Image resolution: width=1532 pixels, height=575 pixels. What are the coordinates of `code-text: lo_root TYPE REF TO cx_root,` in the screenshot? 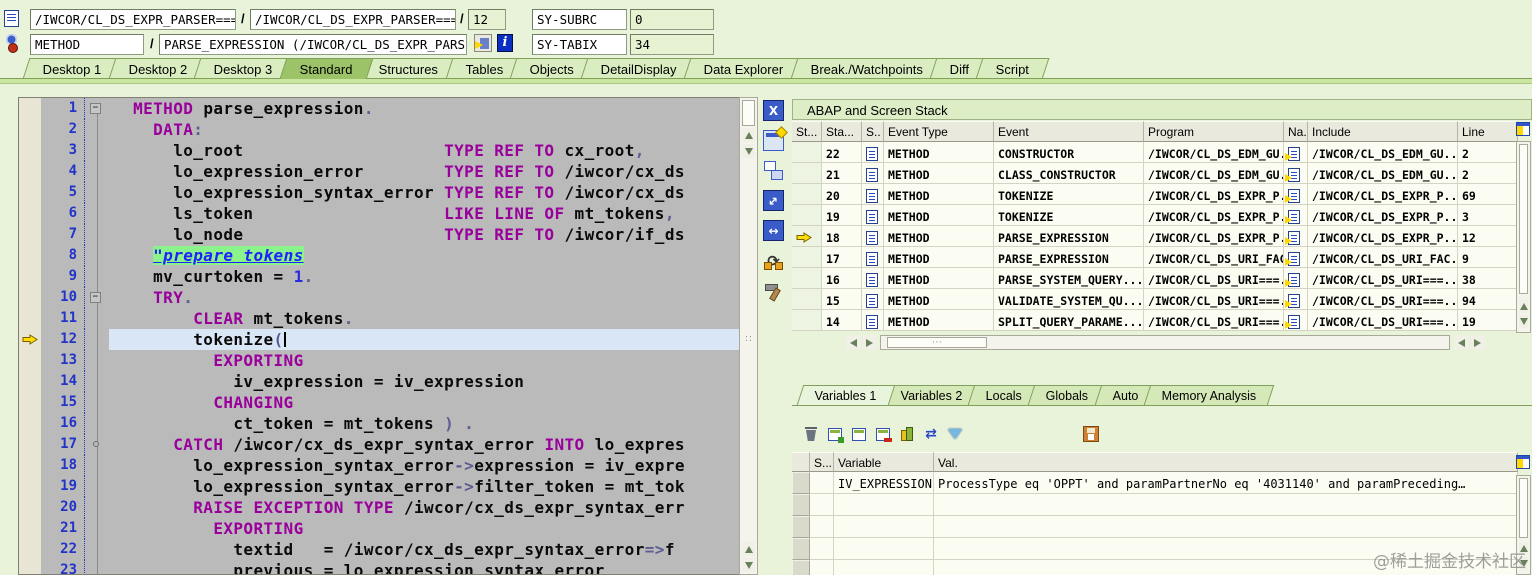 It's located at (424, 150).